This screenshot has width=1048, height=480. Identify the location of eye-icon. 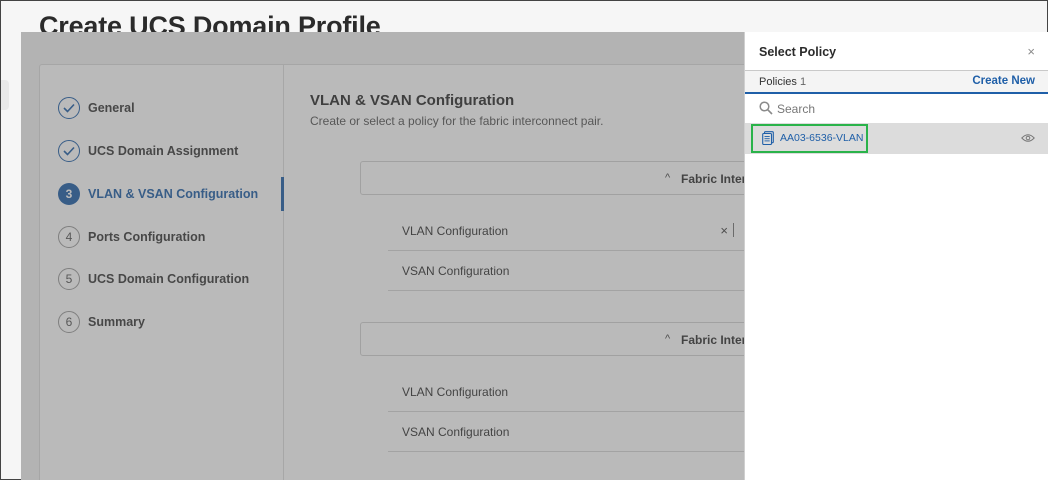
(1028, 138).